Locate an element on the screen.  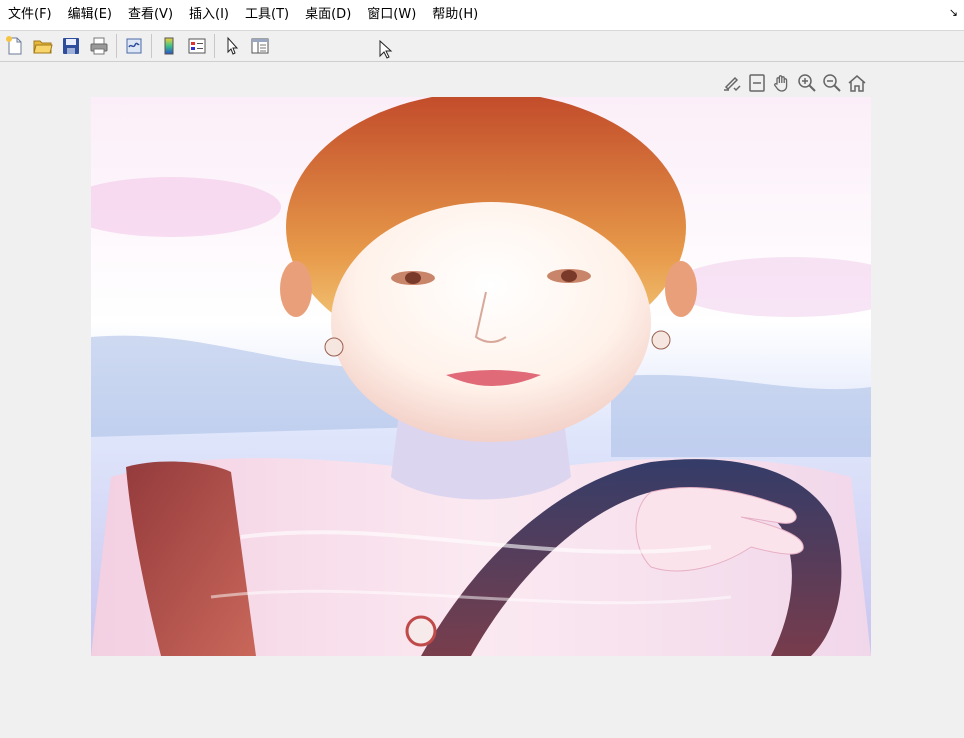
zoom-in-icon is located at coordinates (806, 82).